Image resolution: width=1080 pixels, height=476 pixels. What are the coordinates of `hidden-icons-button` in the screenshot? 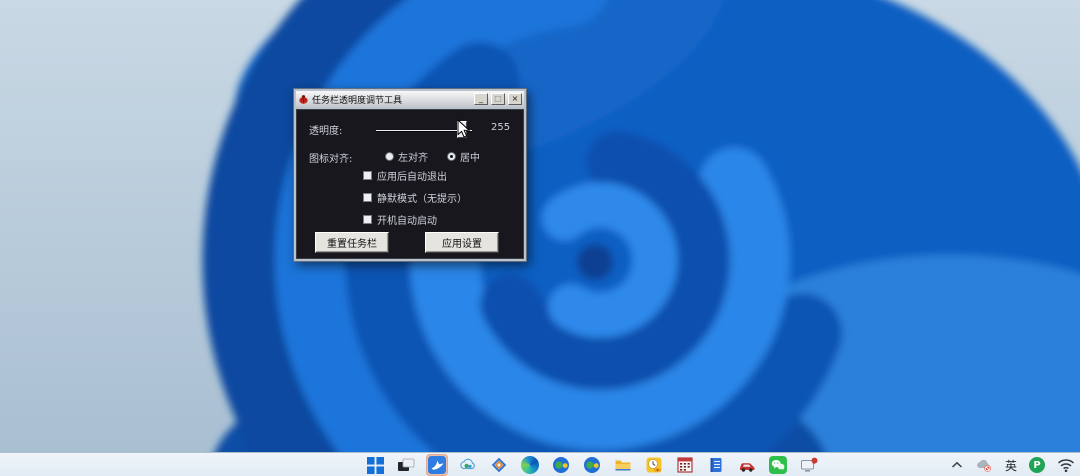 It's located at (957, 465).